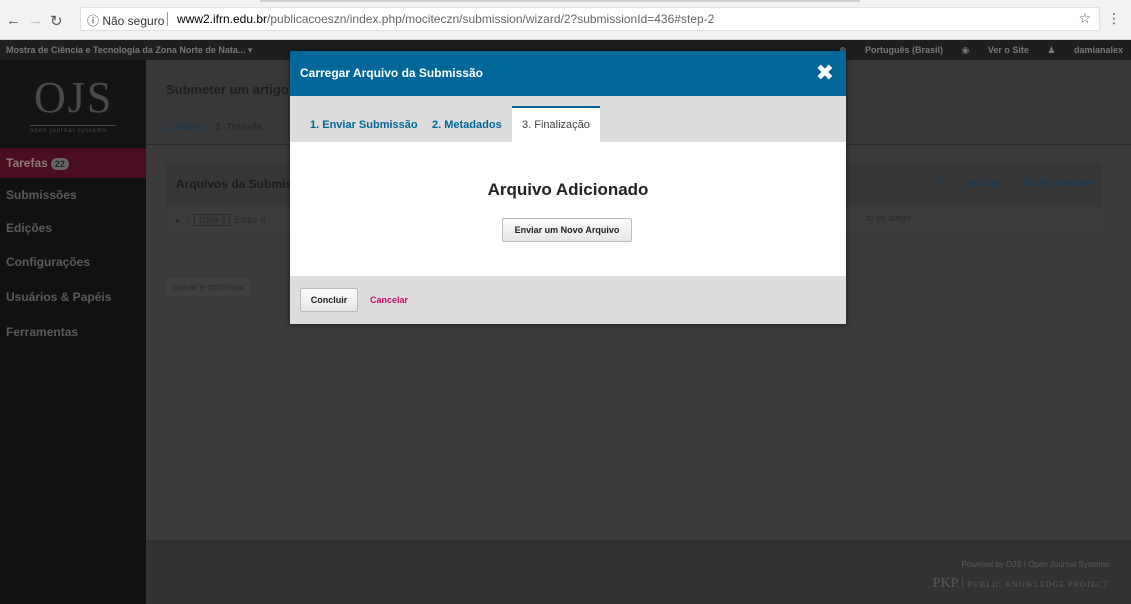  I want to click on sidebar-item-ferramentas: Ferramentas, so click(73, 332).